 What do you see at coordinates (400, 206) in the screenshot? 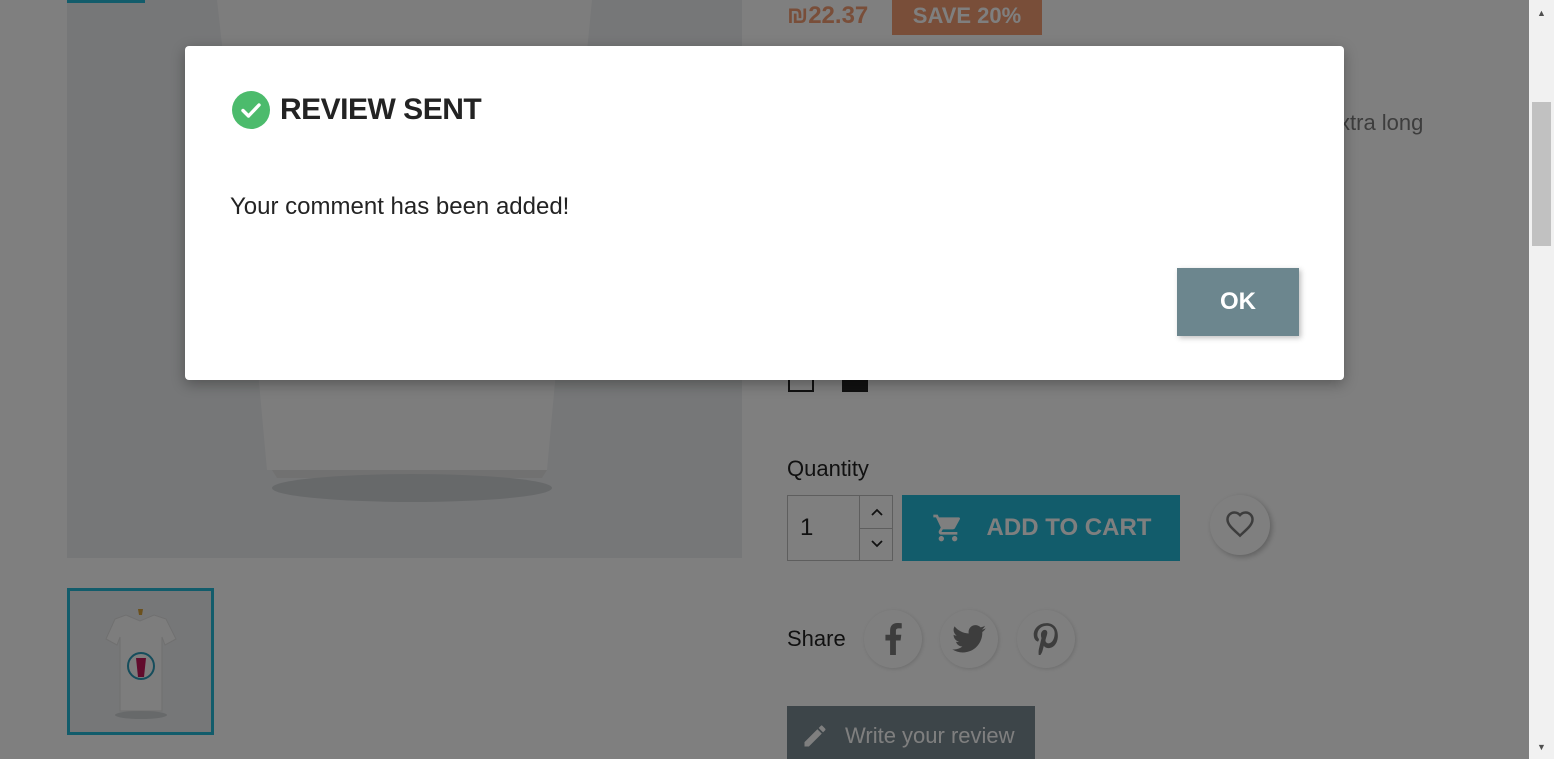
I see `modal-message: Your comment has been added!` at bounding box center [400, 206].